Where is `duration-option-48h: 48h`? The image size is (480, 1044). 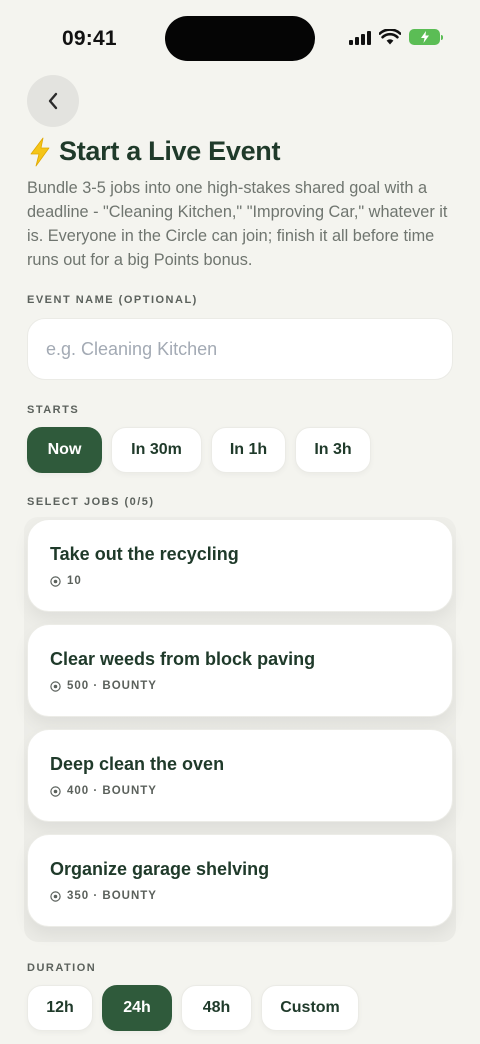
duration-option-48h: 48h is located at coordinates (216, 1008).